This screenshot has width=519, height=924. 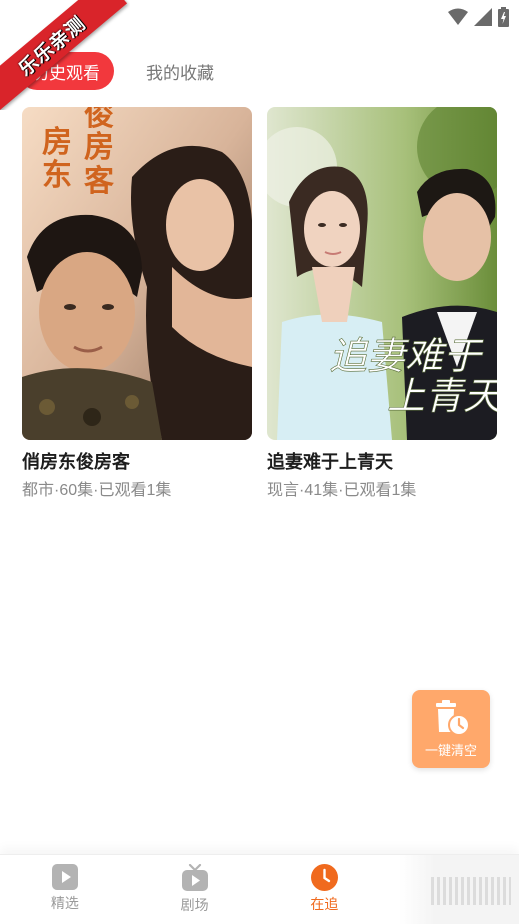 I want to click on drama-title: 追妻难于上青天, so click(x=382, y=462).